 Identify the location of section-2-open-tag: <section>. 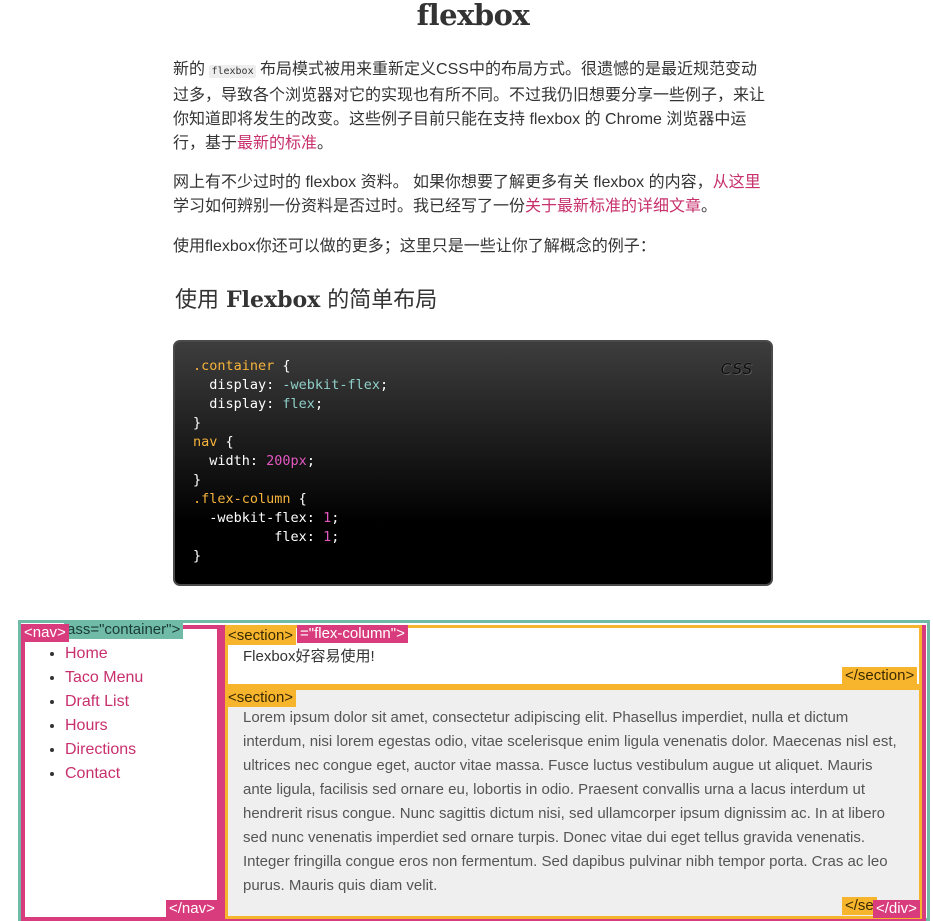
(261, 698).